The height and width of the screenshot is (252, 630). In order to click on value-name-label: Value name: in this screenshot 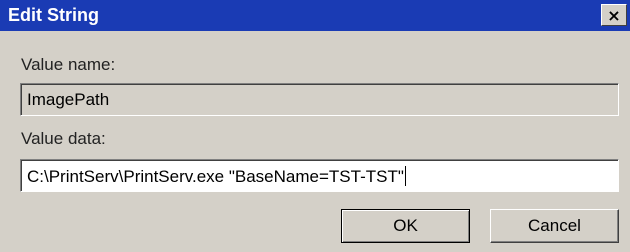, I will do `click(68, 64)`.